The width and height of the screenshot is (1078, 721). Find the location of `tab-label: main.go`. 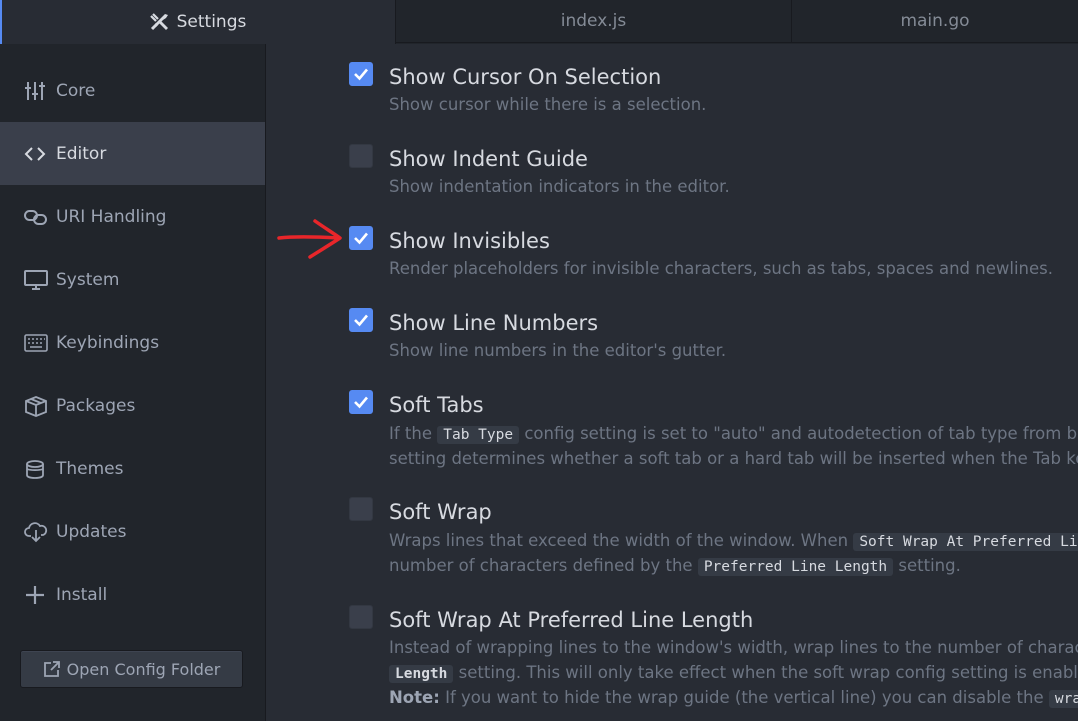

tab-label: main.go is located at coordinates (935, 21).